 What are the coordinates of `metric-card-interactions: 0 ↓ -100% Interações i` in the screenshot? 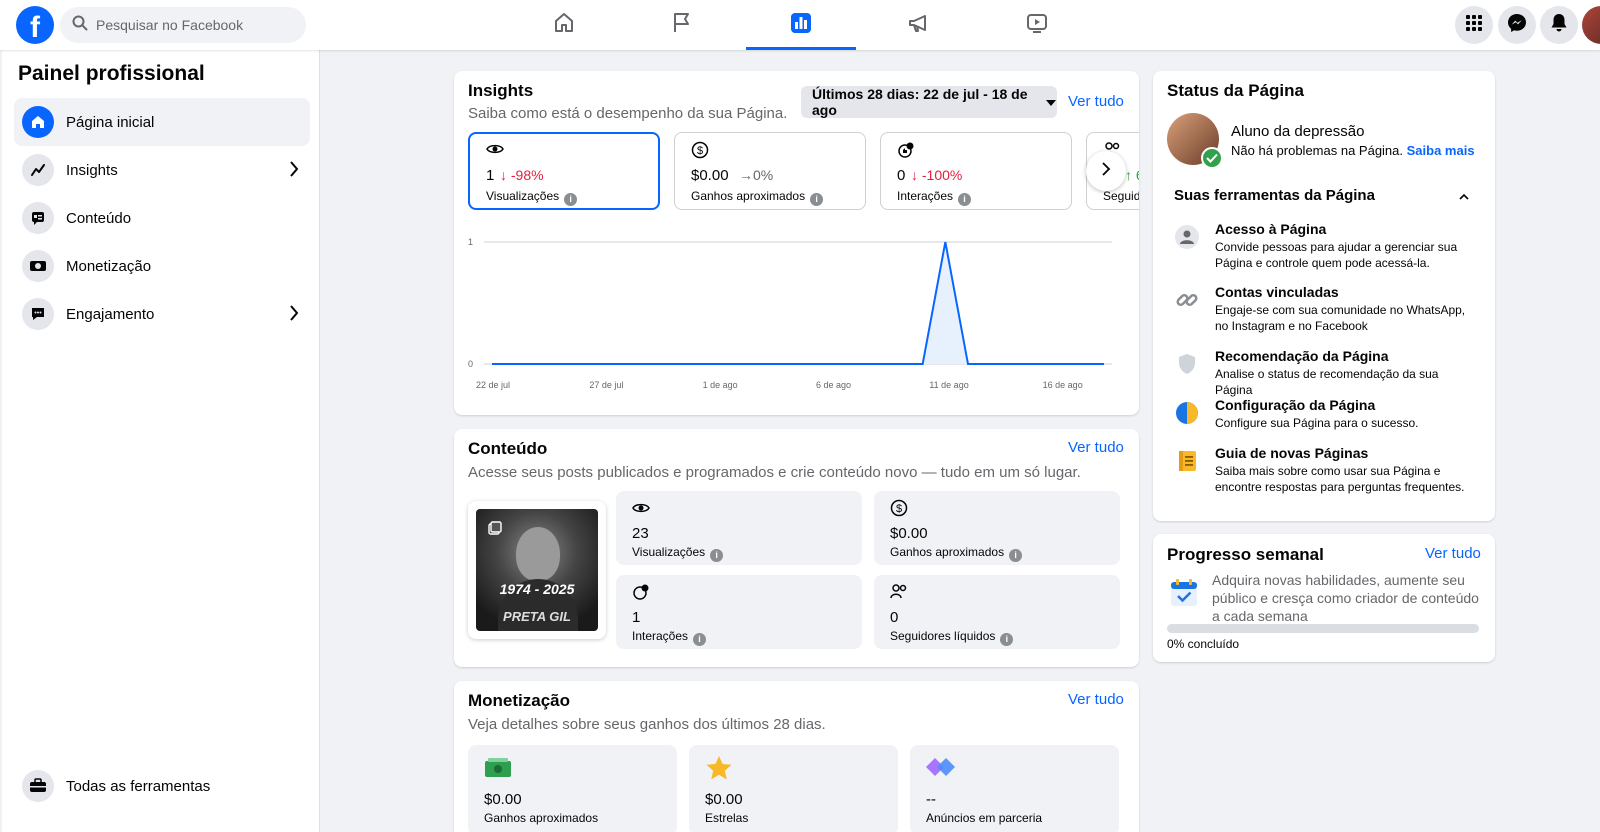 It's located at (976, 171).